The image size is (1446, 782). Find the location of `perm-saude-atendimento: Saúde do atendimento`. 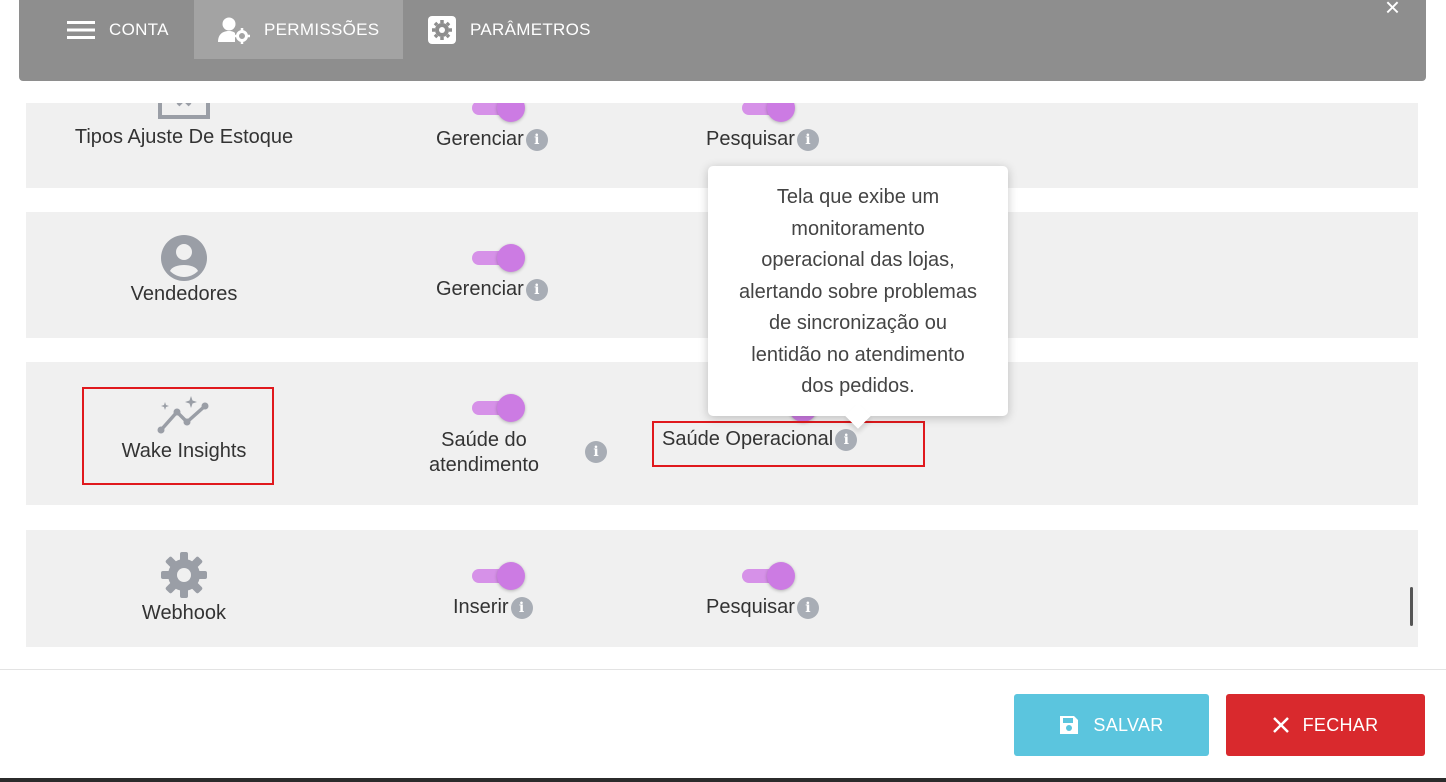

perm-saude-atendimento: Saúde do atendimento is located at coordinates (484, 453).